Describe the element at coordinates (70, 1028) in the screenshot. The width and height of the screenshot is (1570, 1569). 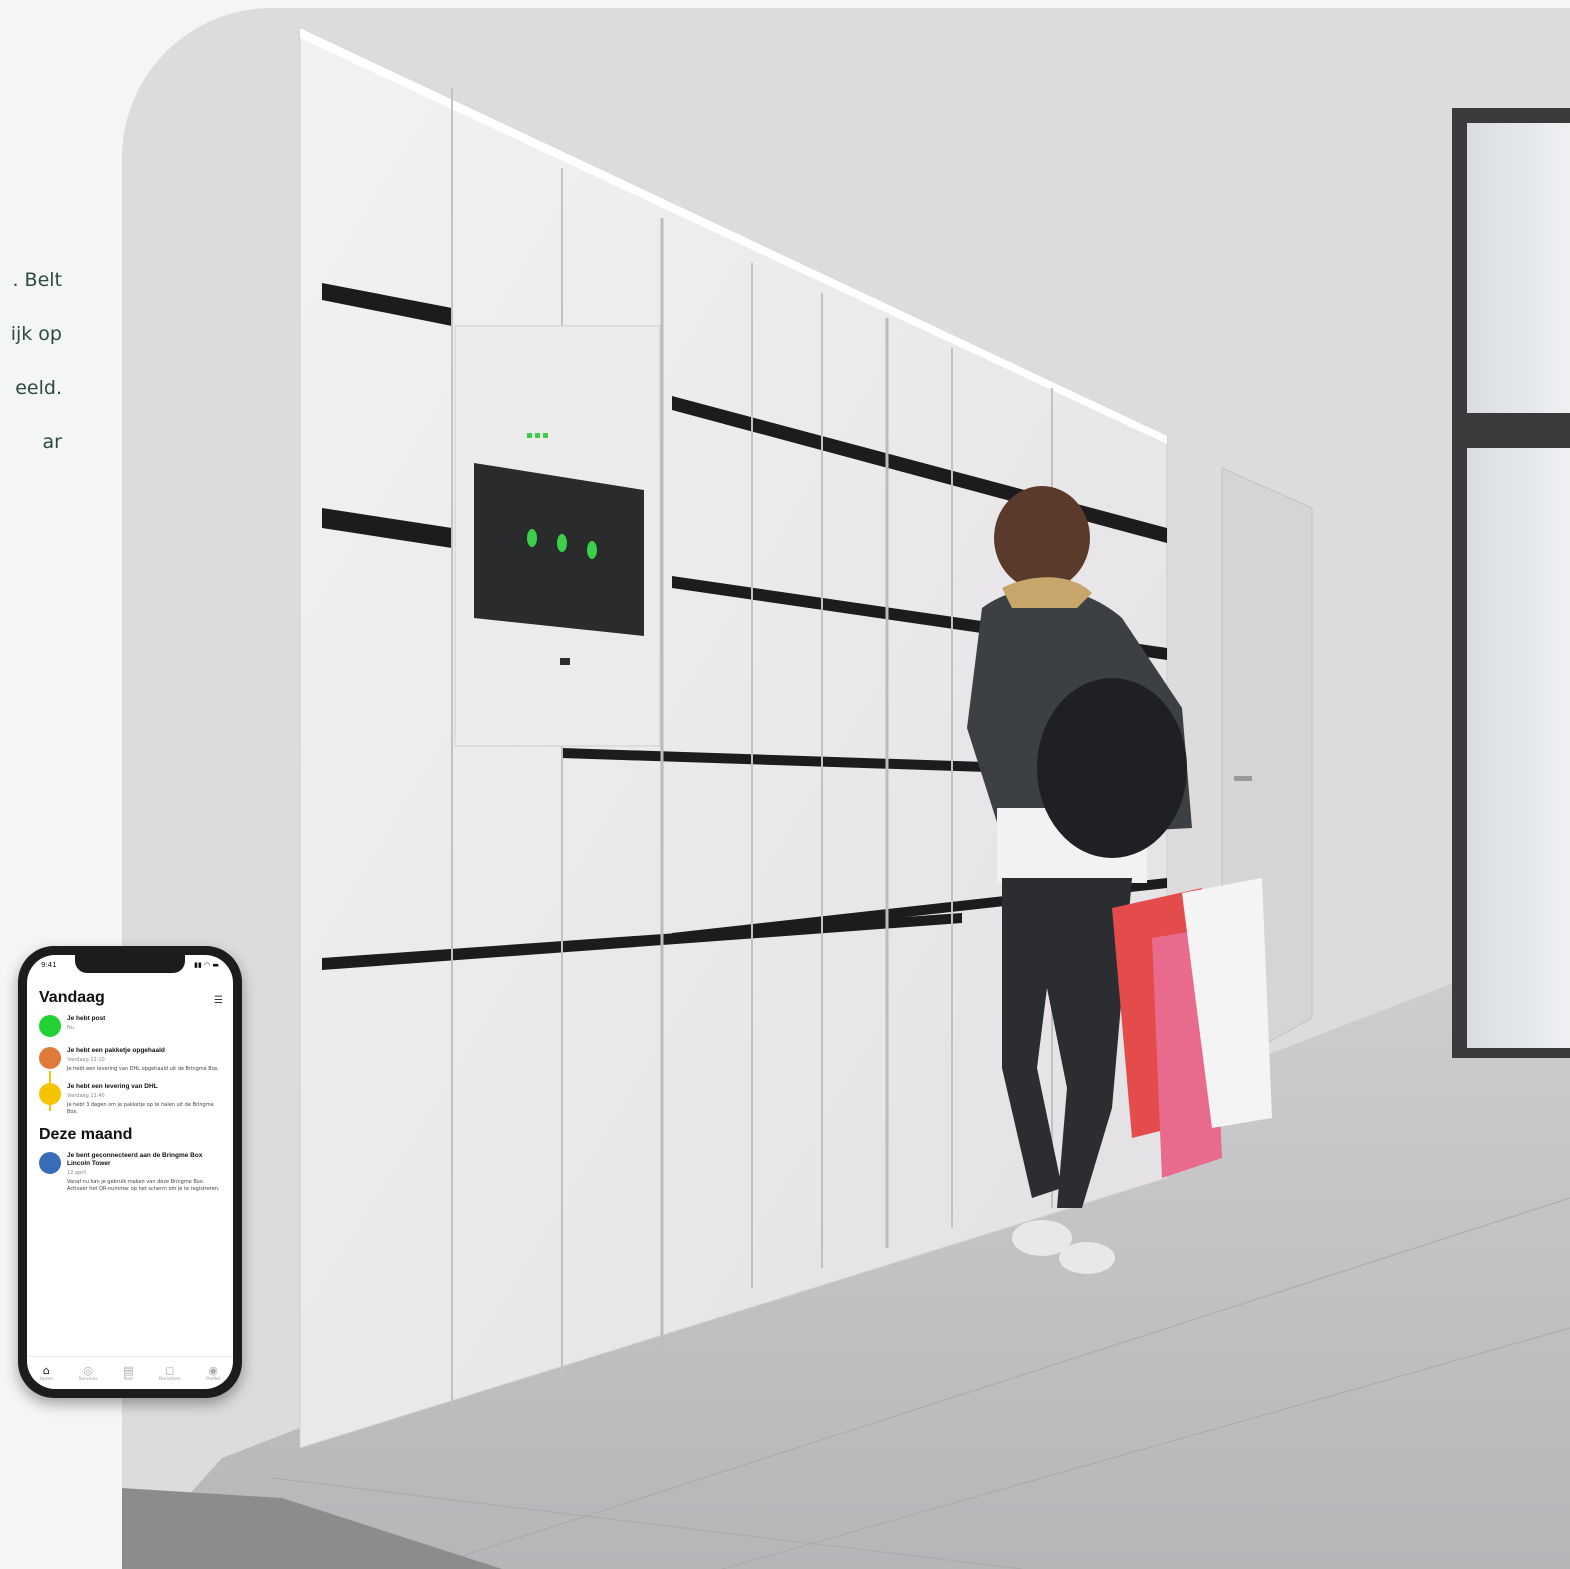
I see `feed-time: Nu` at that location.